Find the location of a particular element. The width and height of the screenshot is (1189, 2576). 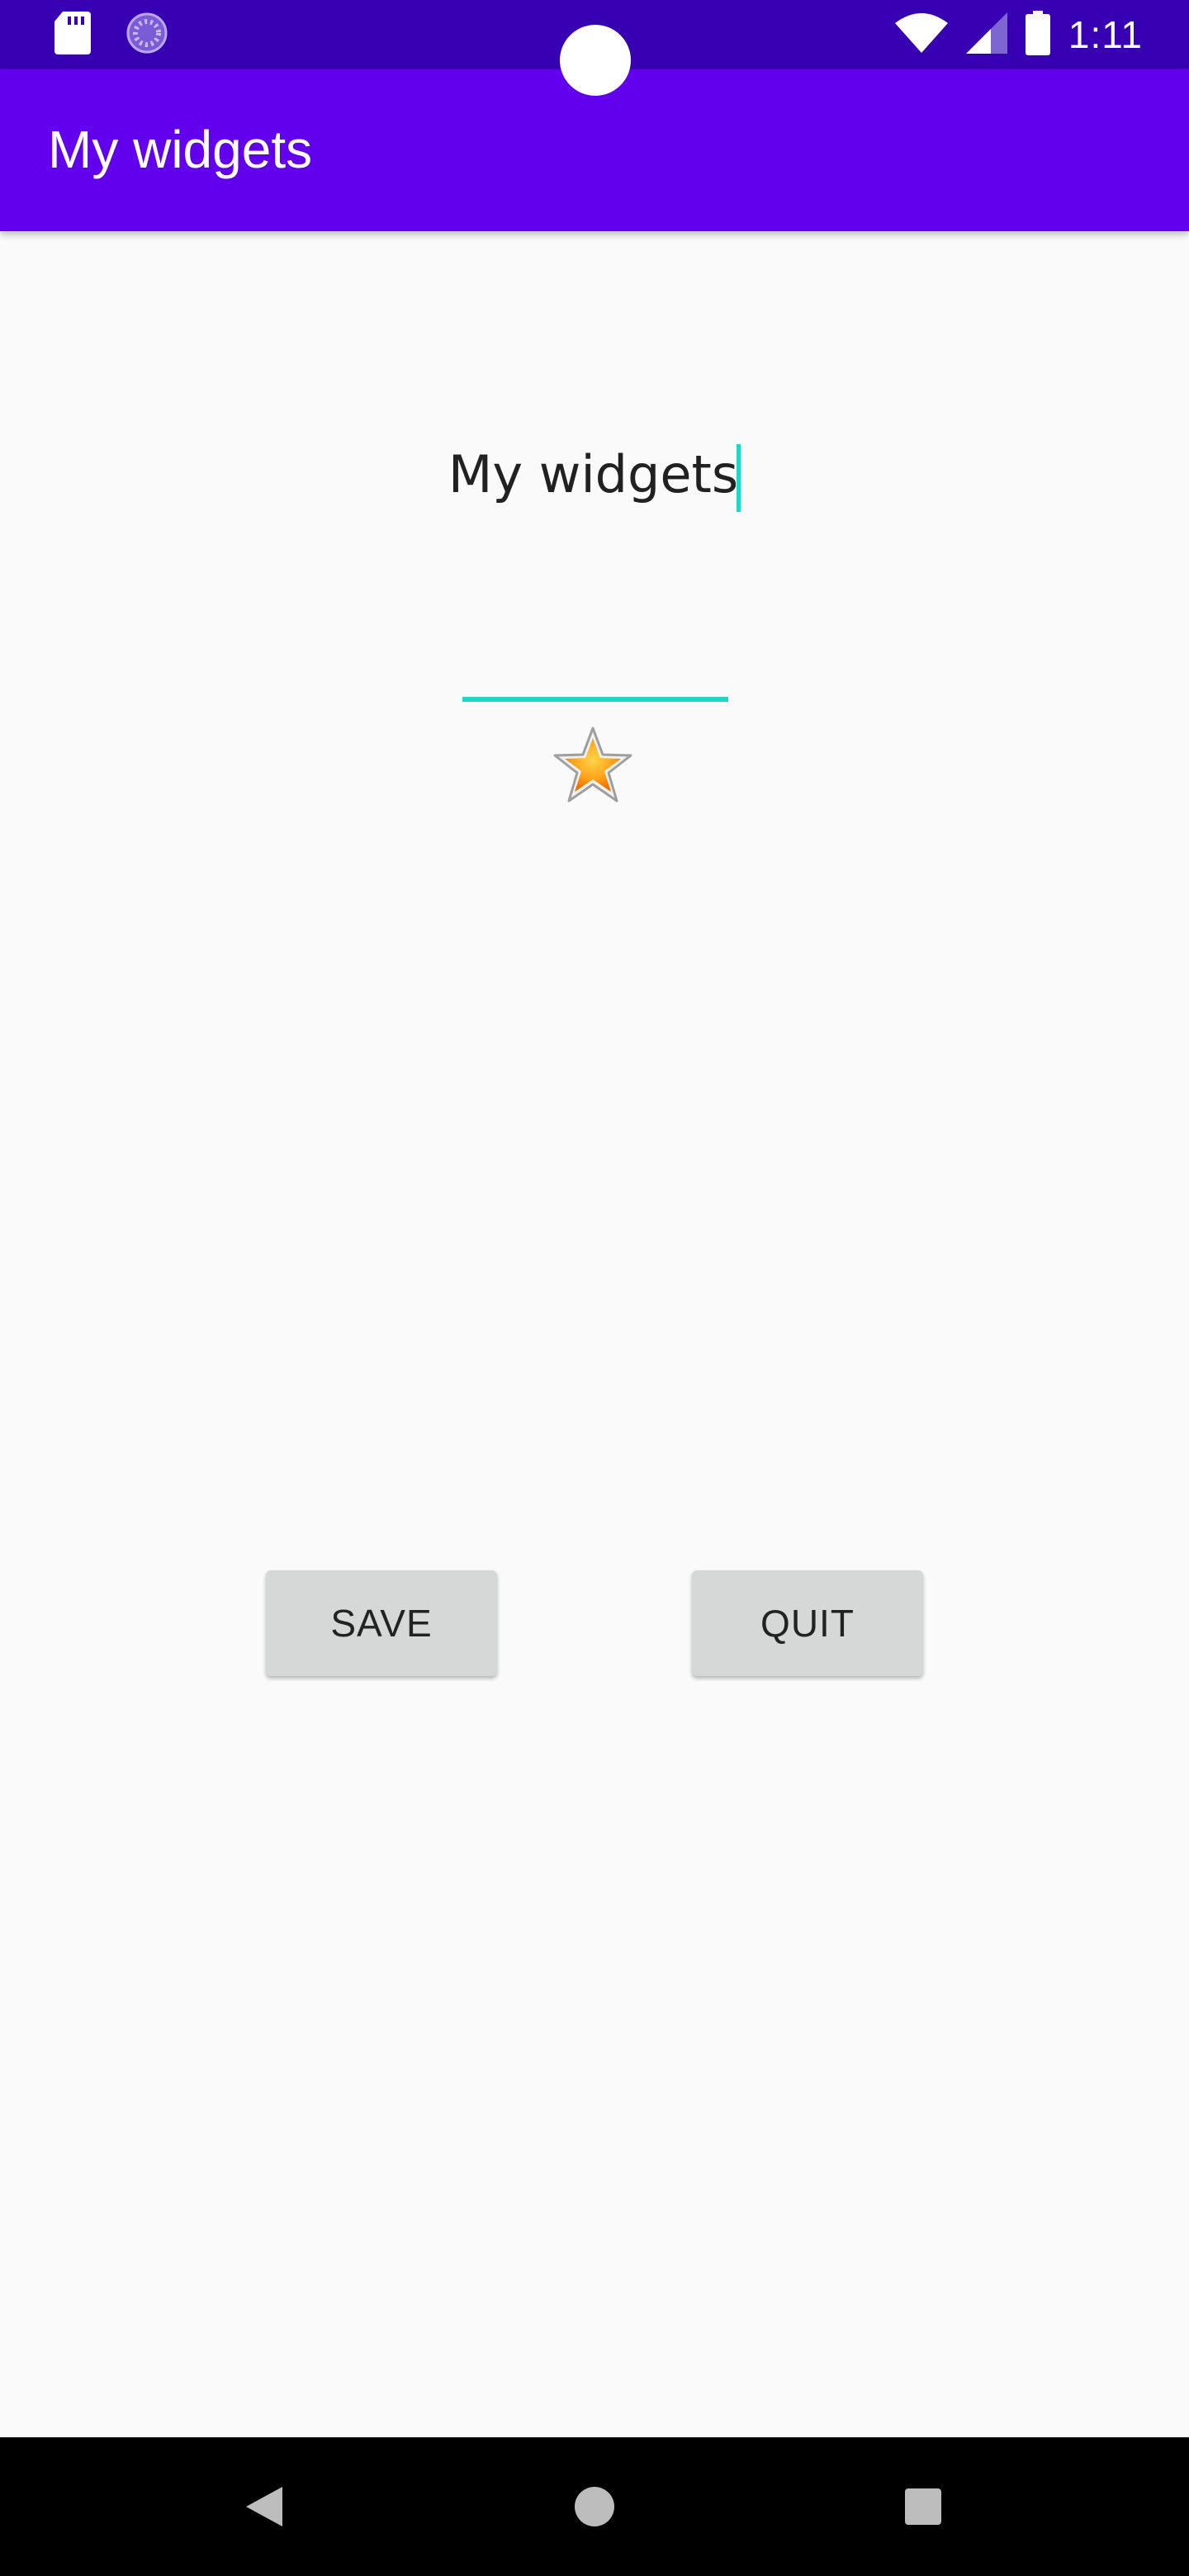

back-icon is located at coordinates (264, 2506).